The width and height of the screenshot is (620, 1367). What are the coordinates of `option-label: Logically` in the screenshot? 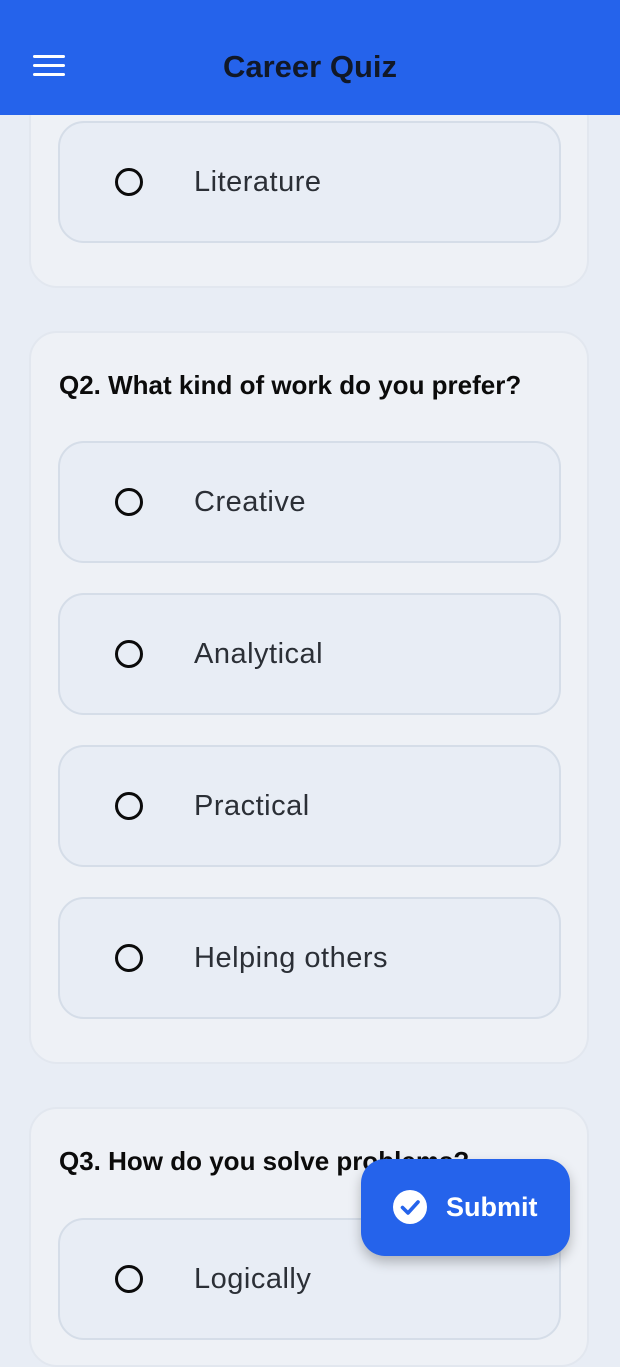 It's located at (253, 1279).